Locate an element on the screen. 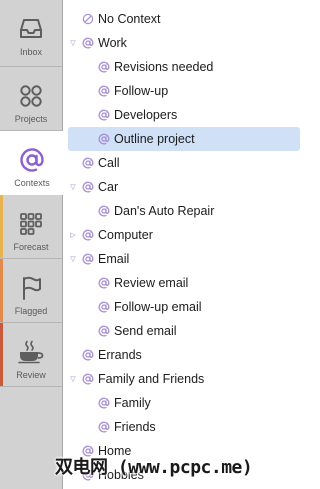 The image size is (320, 489). sub-context-row: Follow-up email is located at coordinates (182, 307).